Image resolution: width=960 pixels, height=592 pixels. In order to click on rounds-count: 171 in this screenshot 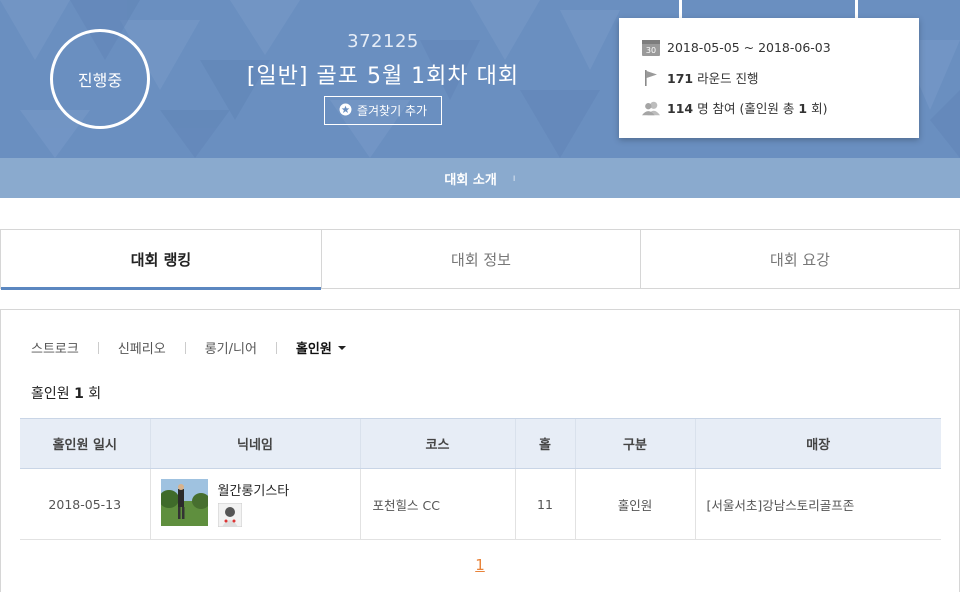, I will do `click(680, 78)`.